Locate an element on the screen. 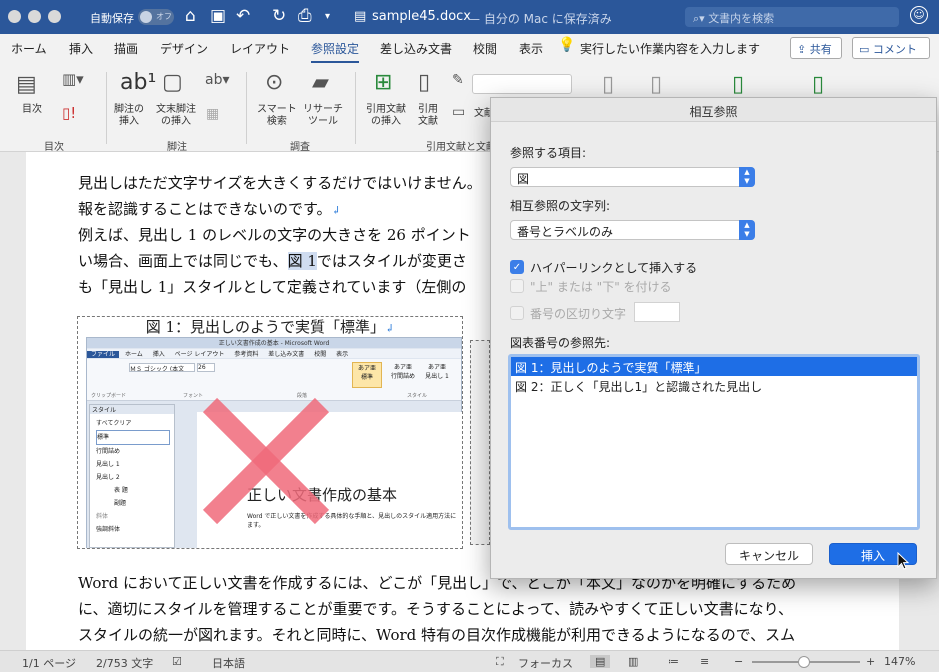 This screenshot has height=672, width=939. tab-mailings: 差し込み文書 is located at coordinates (416, 48).